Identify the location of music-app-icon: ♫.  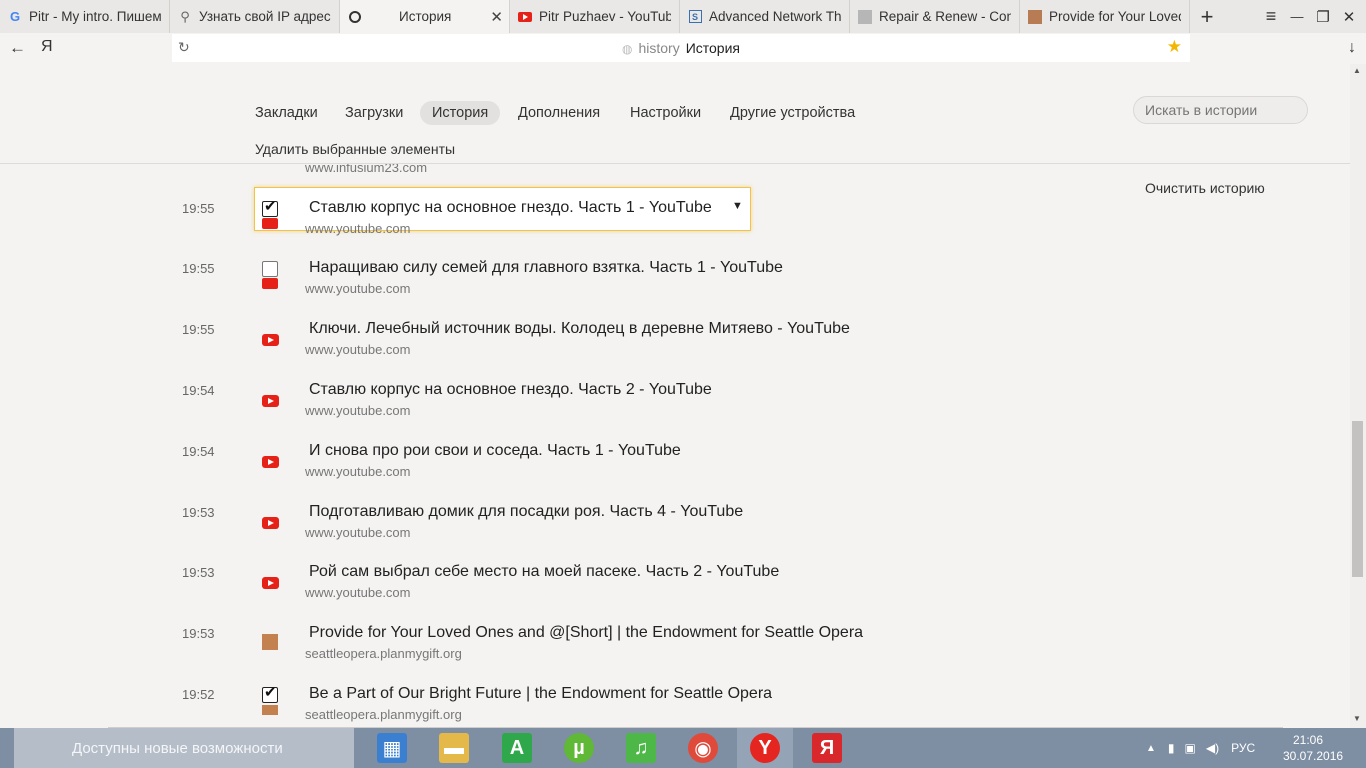
(641, 748).